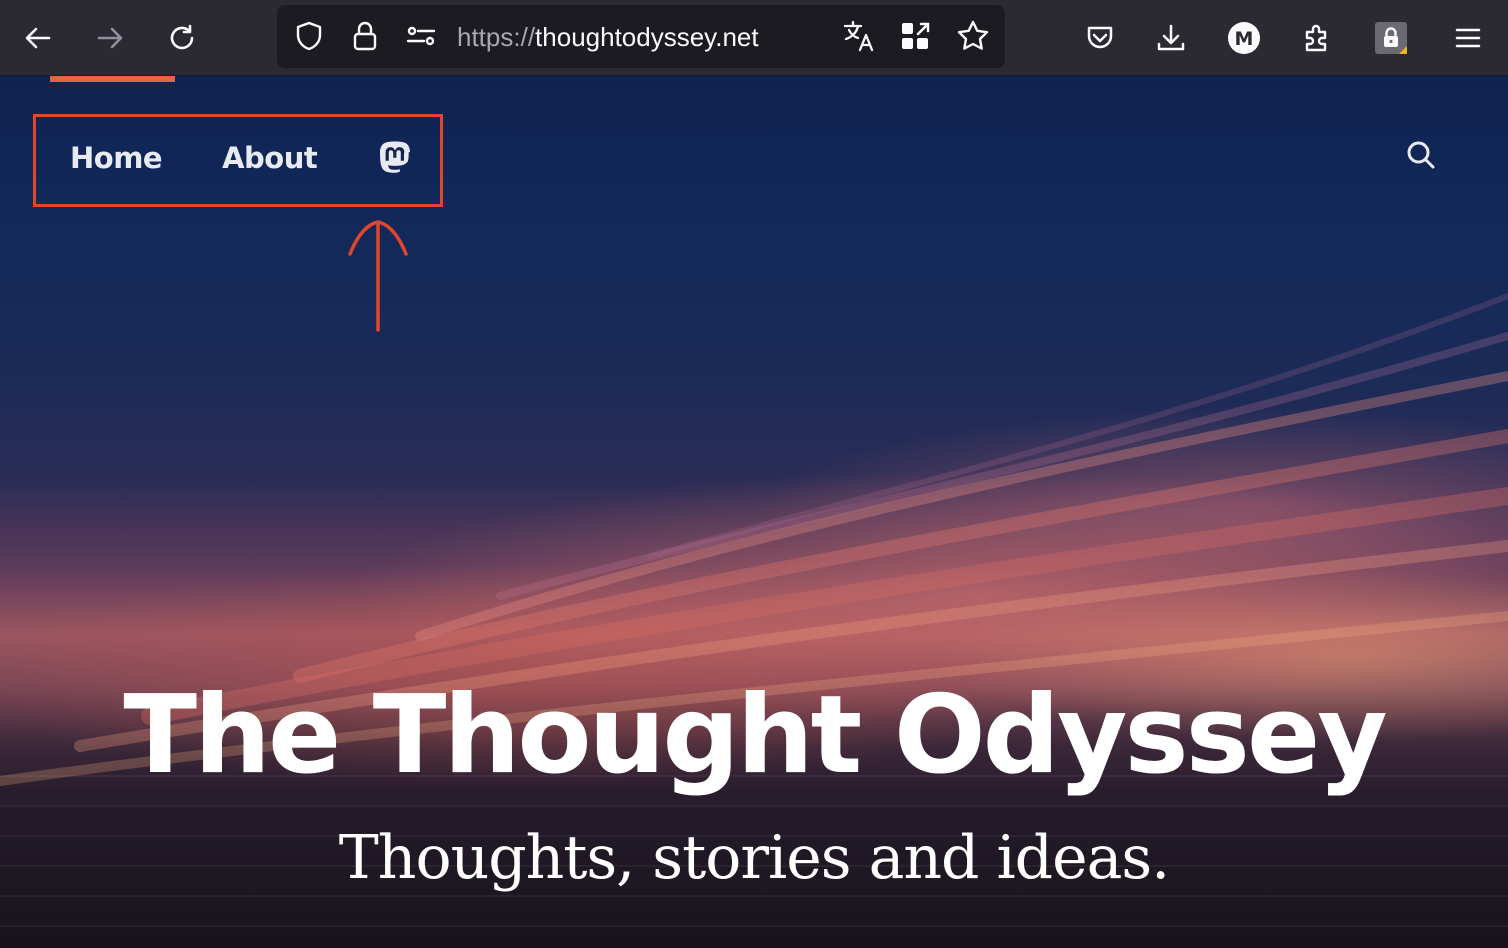 The width and height of the screenshot is (1508, 948). I want to click on search-icon, so click(1421, 155).